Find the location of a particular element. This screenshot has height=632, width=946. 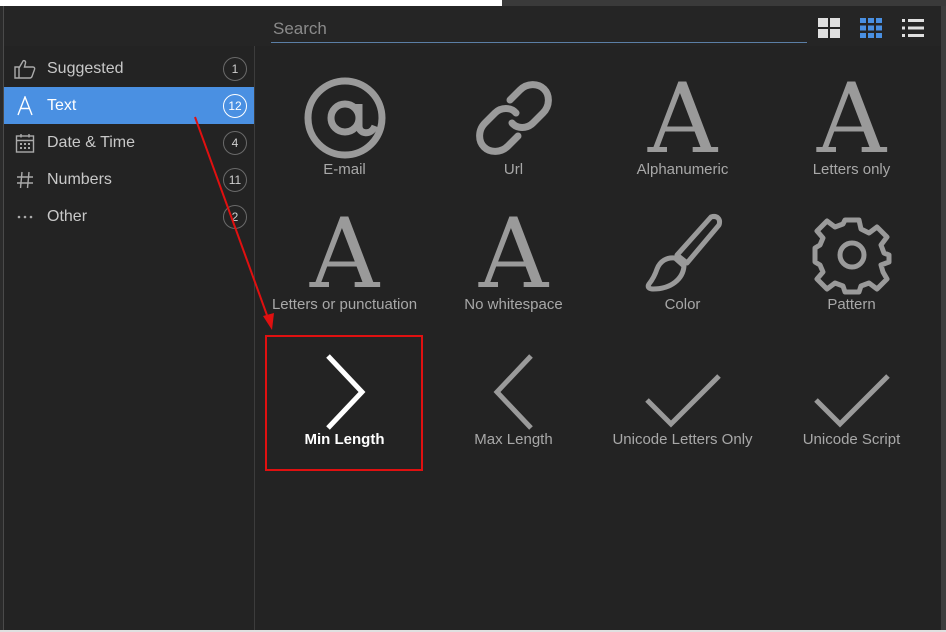

thumbs-up-icon is located at coordinates (25, 69).